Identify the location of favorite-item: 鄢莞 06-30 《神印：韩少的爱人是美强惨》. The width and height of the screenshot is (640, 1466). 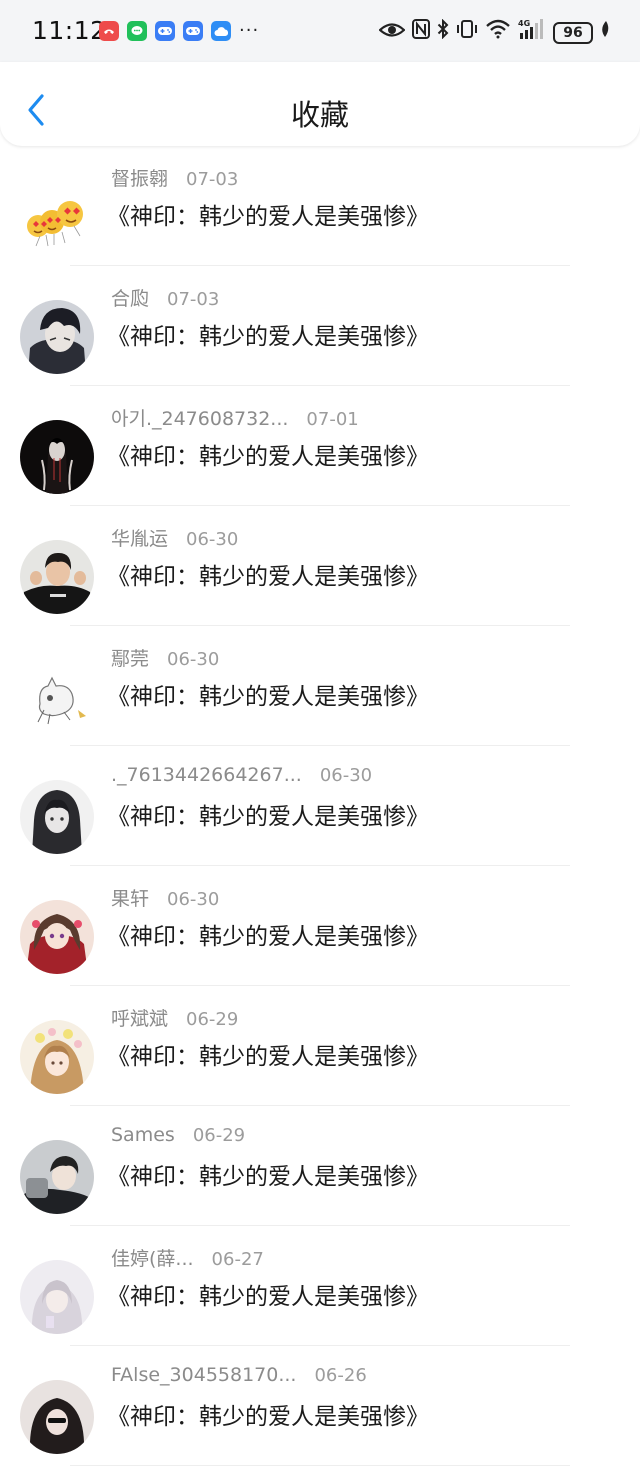
(320, 686).